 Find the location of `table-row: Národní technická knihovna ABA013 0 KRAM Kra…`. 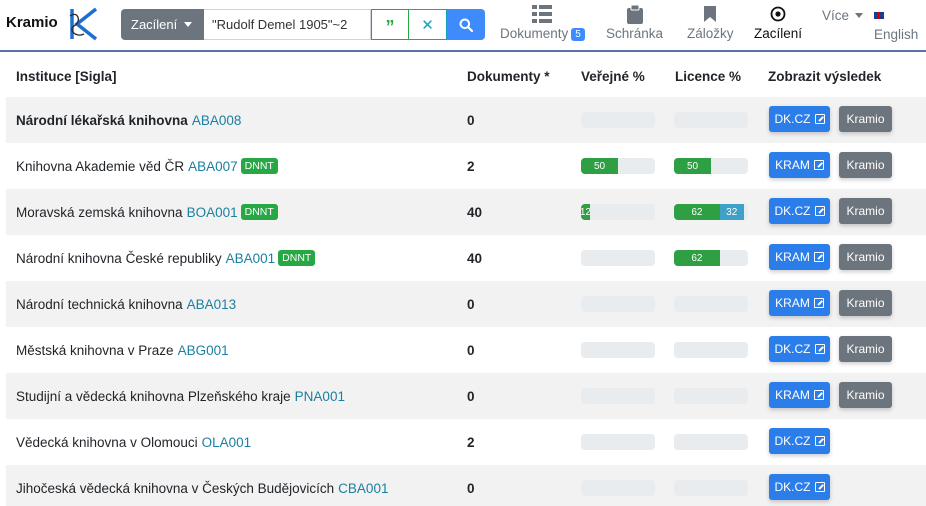

table-row: Národní technická knihovna ABA013 0 KRAM Kra… is located at coordinates (466, 304).